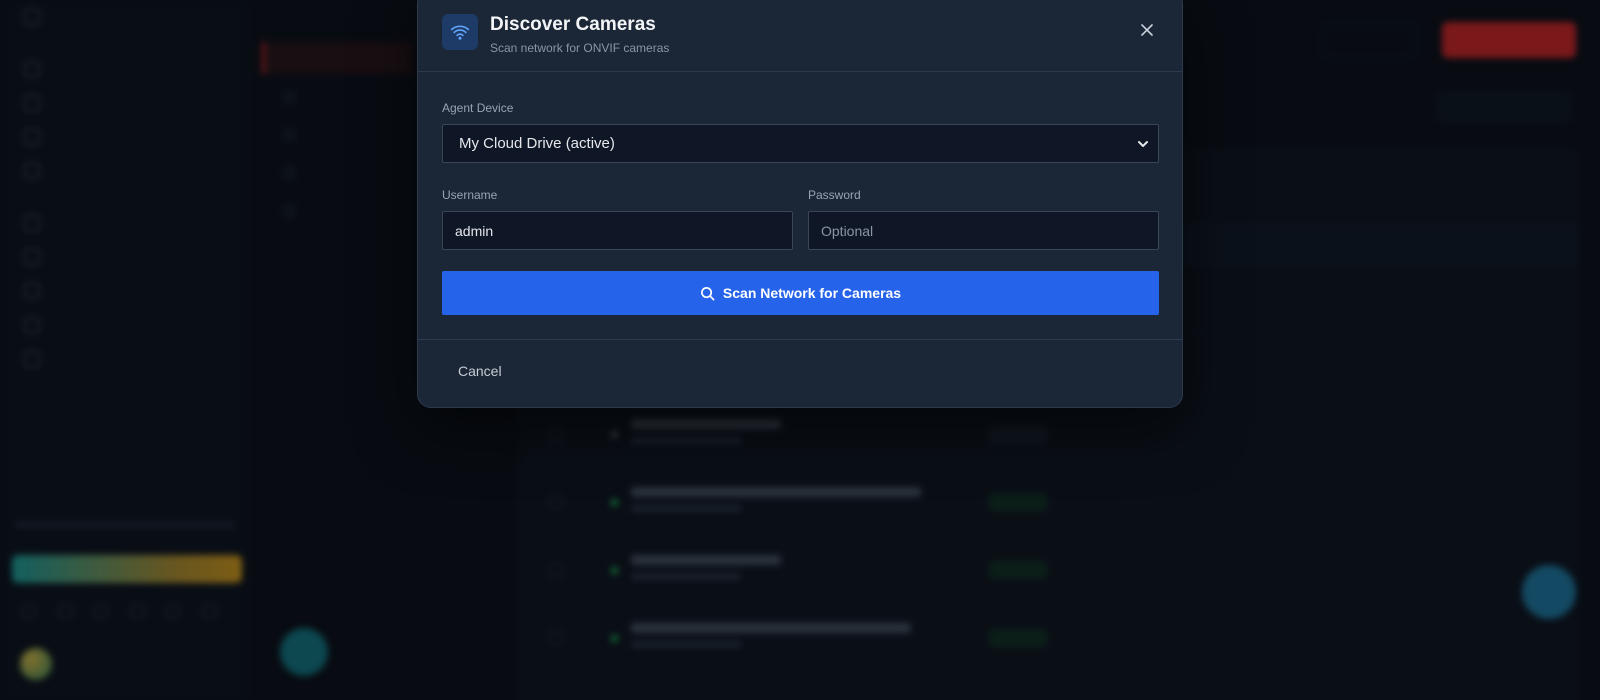 Image resolution: width=1600 pixels, height=700 pixels. I want to click on agent-device-select: My Cloud Drive (active), so click(800, 143).